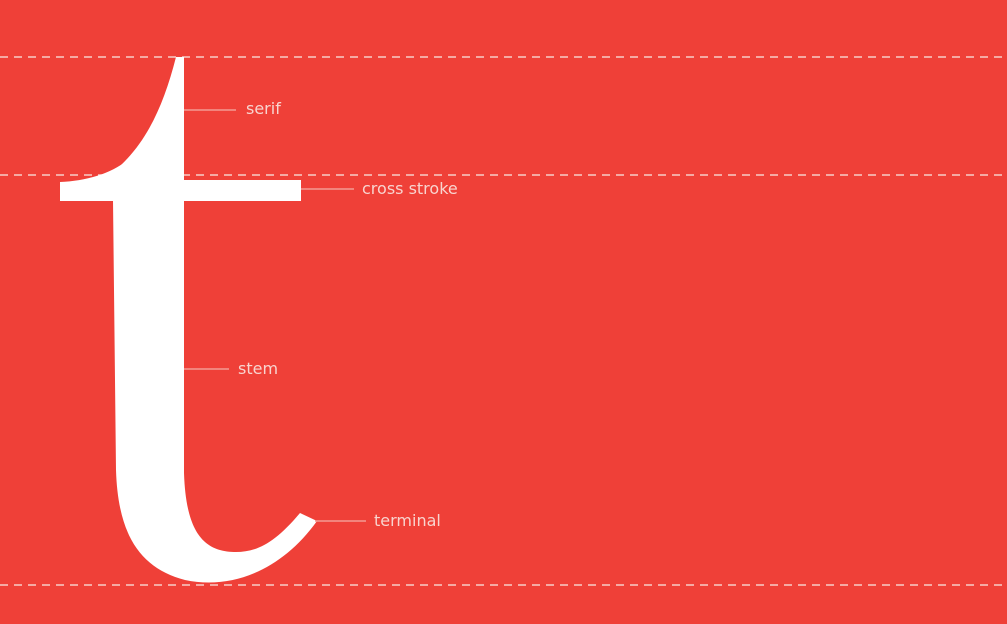  What do you see at coordinates (410, 188) in the screenshot?
I see `cross-stroke-label: cross stroke` at bounding box center [410, 188].